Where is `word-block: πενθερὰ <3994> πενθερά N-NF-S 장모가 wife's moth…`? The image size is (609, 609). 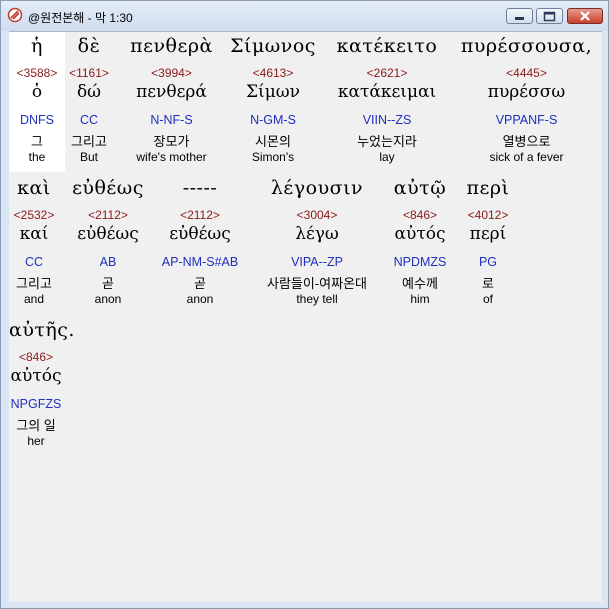 word-block: πενθερὰ <3994> πενθερά N-NF-S 장모가 wife's moth… is located at coordinates (171, 102).